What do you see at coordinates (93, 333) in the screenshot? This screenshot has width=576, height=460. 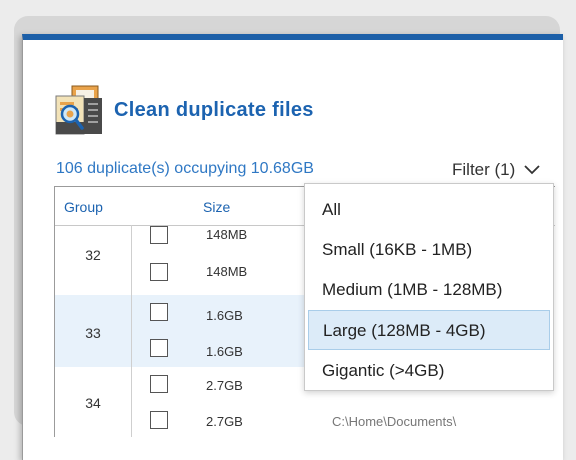 I see `group-id-33: 33` at bounding box center [93, 333].